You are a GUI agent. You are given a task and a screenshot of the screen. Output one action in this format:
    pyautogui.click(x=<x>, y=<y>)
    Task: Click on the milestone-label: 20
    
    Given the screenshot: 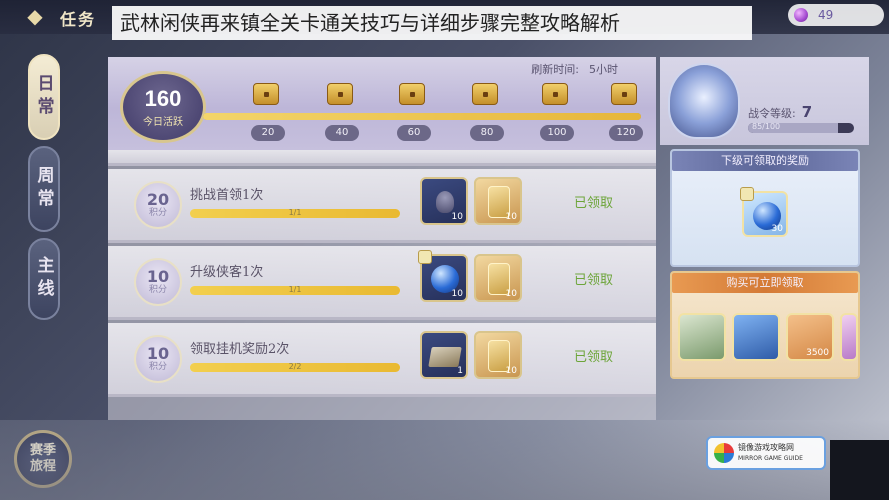 What is the action you would take?
    pyautogui.click(x=268, y=133)
    